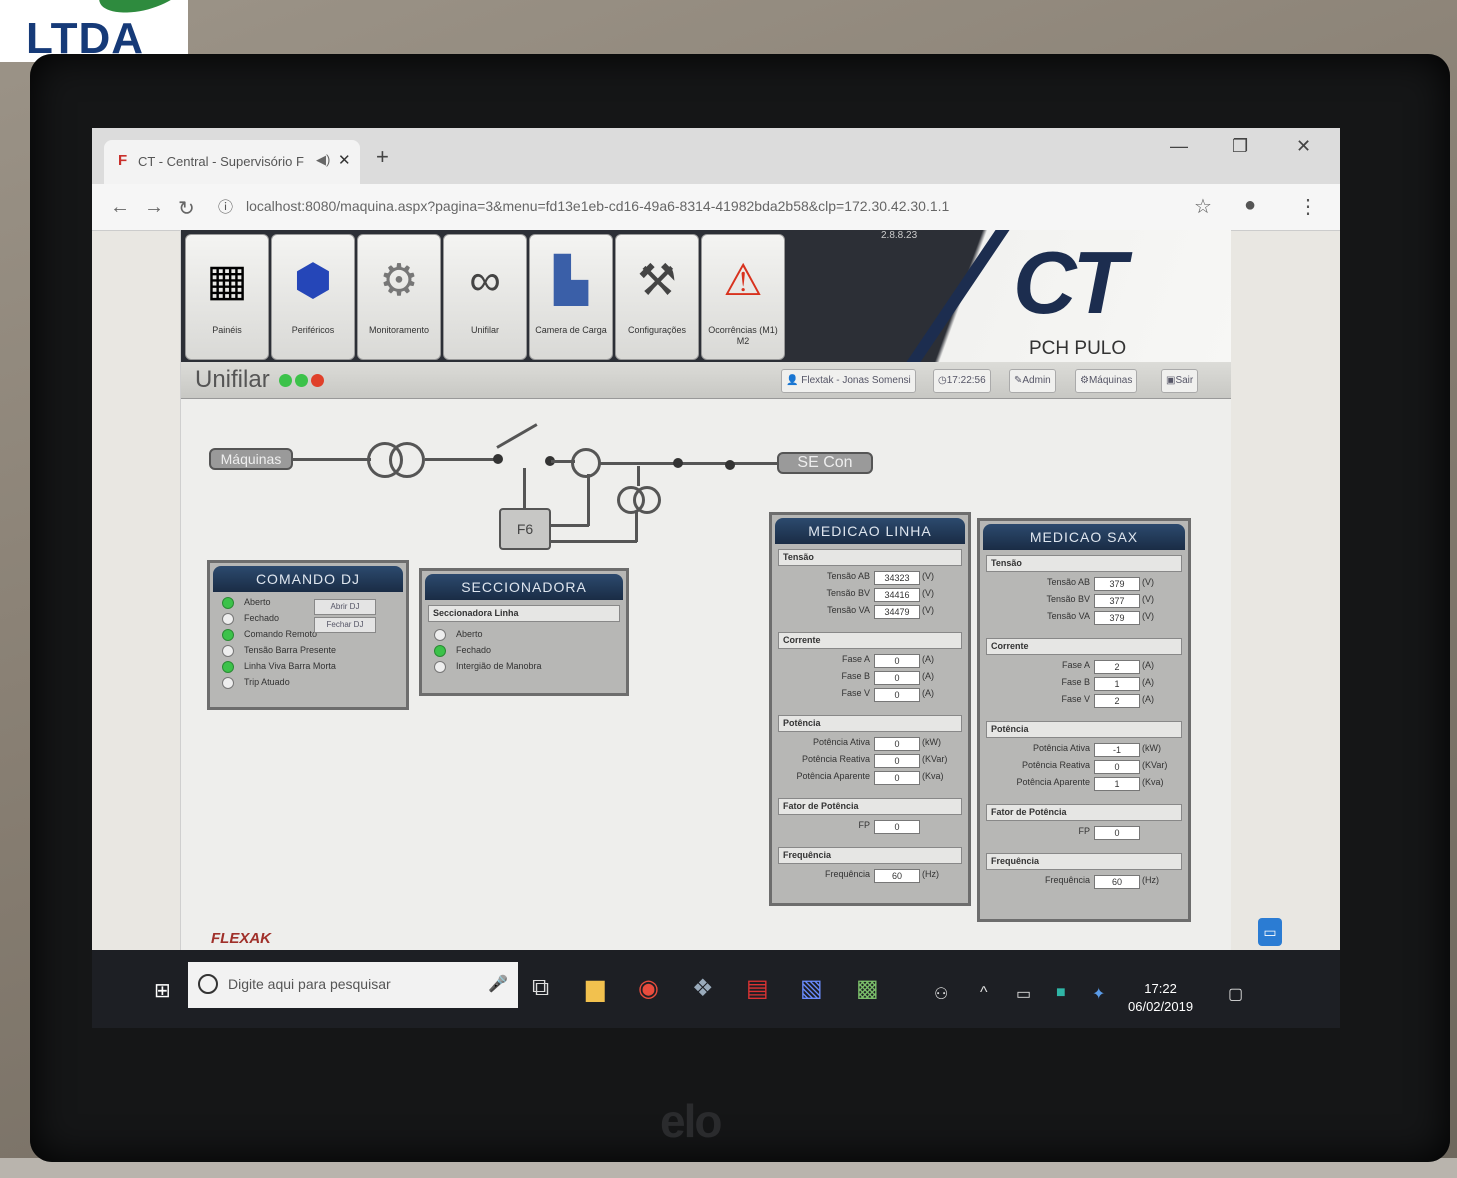 Image resolution: width=1457 pixels, height=1178 pixels. What do you see at coordinates (1068, 616) in the screenshot?
I see `measurement-label: Tensão VA` at bounding box center [1068, 616].